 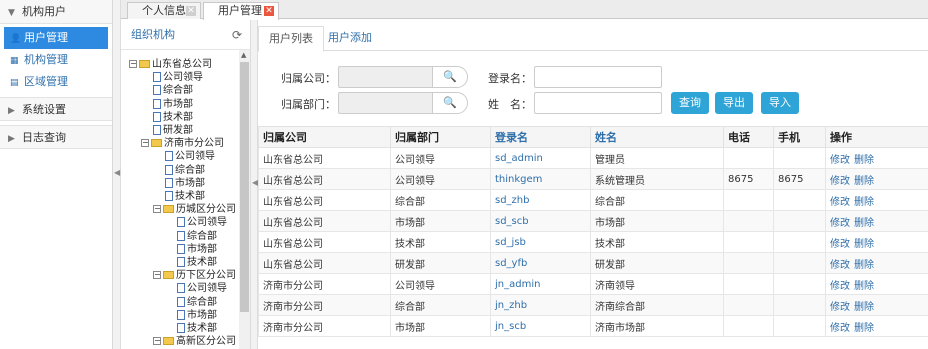 What do you see at coordinates (56, 109) in the screenshot?
I see `menu-group-system-settings: ▶ 系统设置` at bounding box center [56, 109].